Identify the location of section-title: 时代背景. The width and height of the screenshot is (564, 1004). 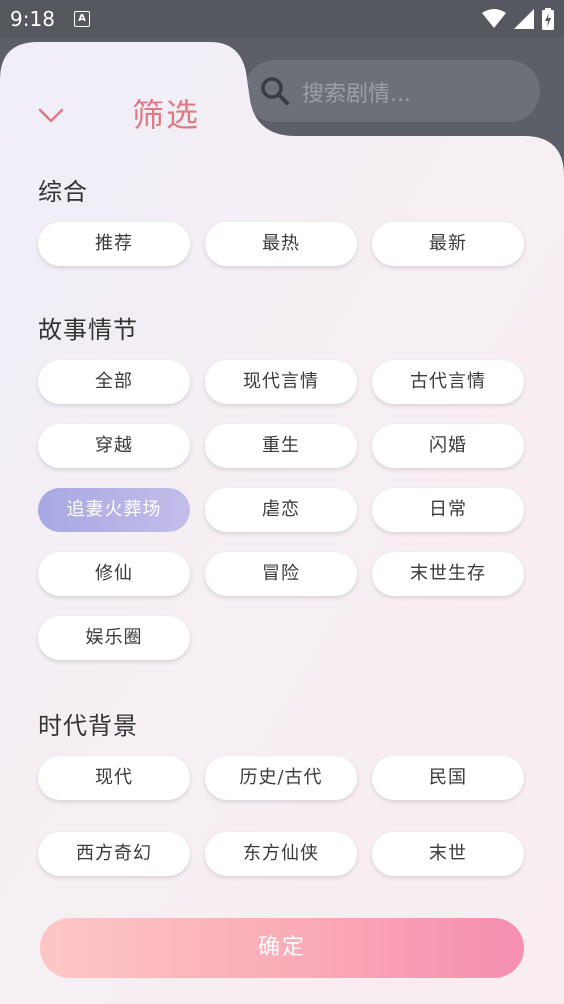
(88, 726).